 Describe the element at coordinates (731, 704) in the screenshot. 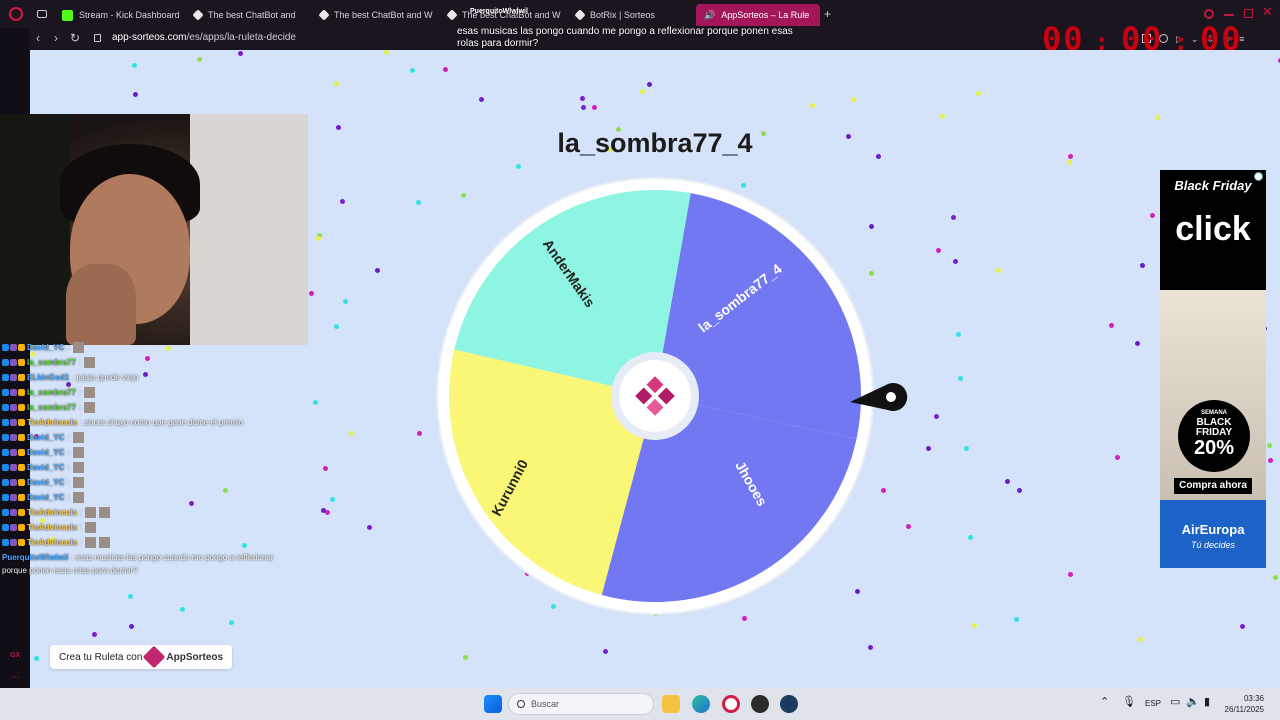

I see `opera-gx-icon` at that location.